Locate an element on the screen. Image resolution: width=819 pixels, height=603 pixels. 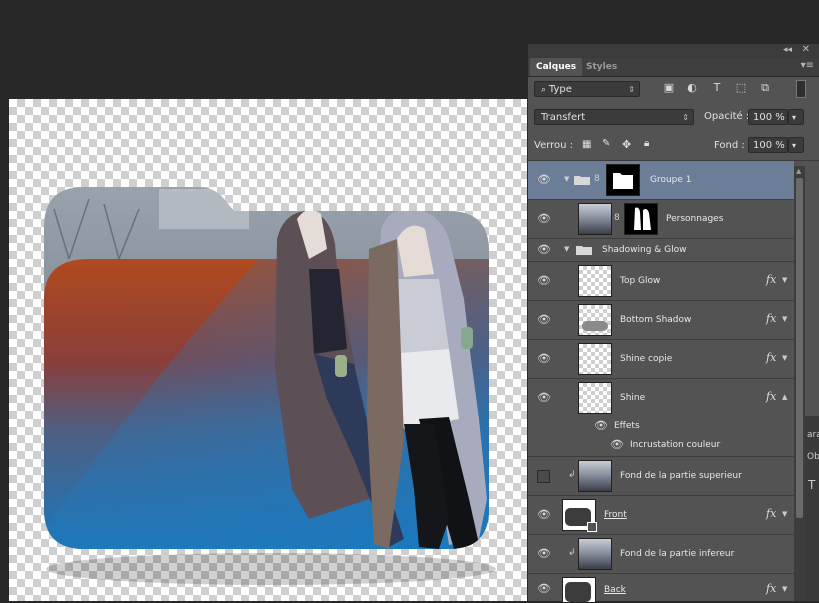
panel-title-strip: ◂◂ ✕ is located at coordinates (673, 51).